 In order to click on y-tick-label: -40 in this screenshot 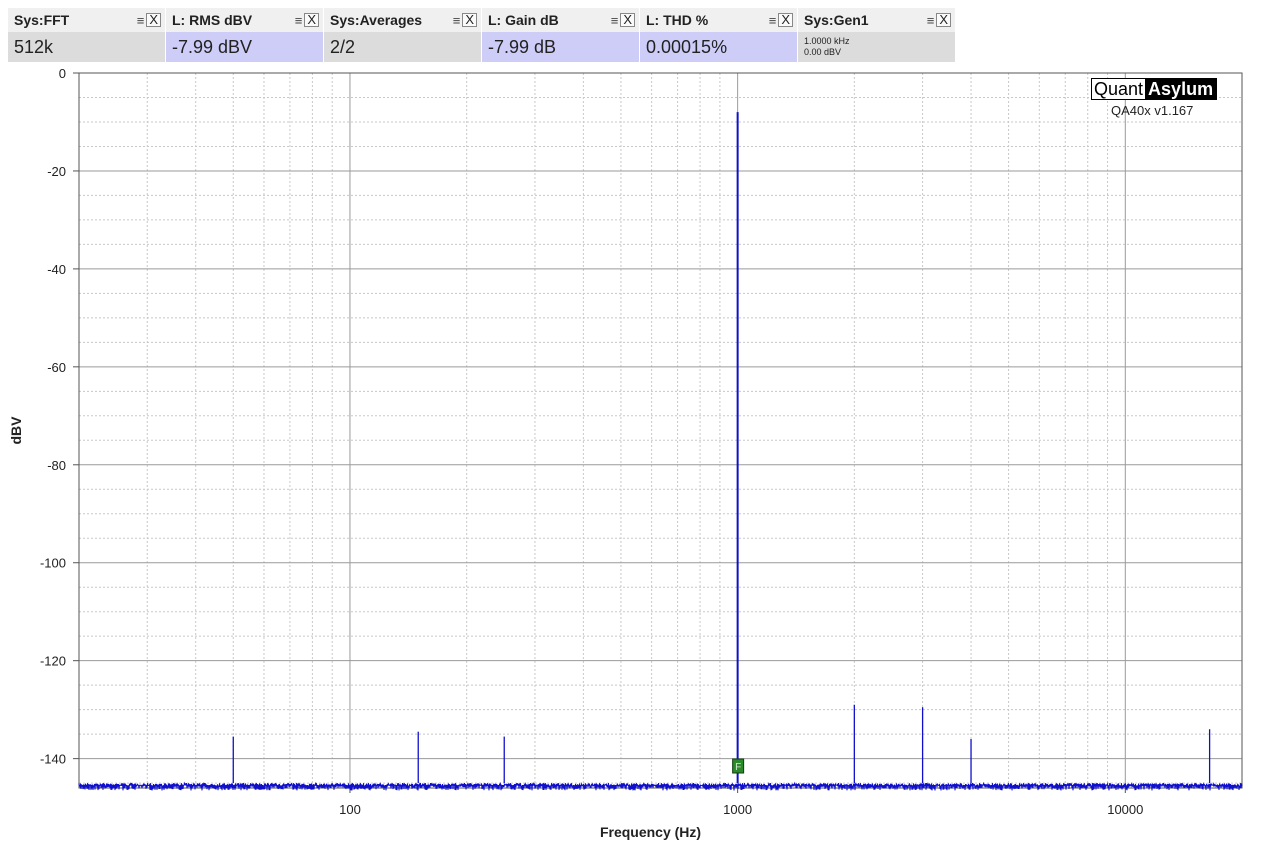, I will do `click(56, 269)`.